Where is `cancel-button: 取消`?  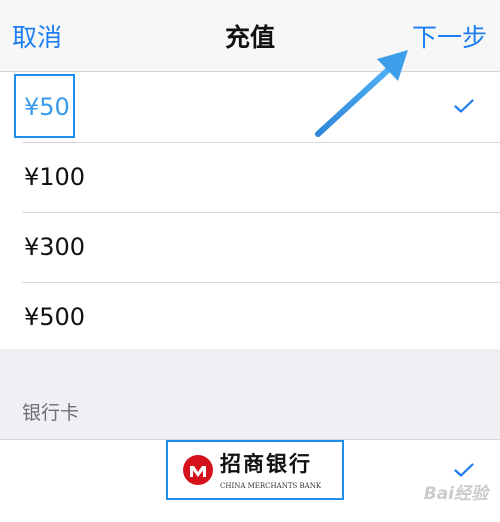 cancel-button: 取消 is located at coordinates (37, 38).